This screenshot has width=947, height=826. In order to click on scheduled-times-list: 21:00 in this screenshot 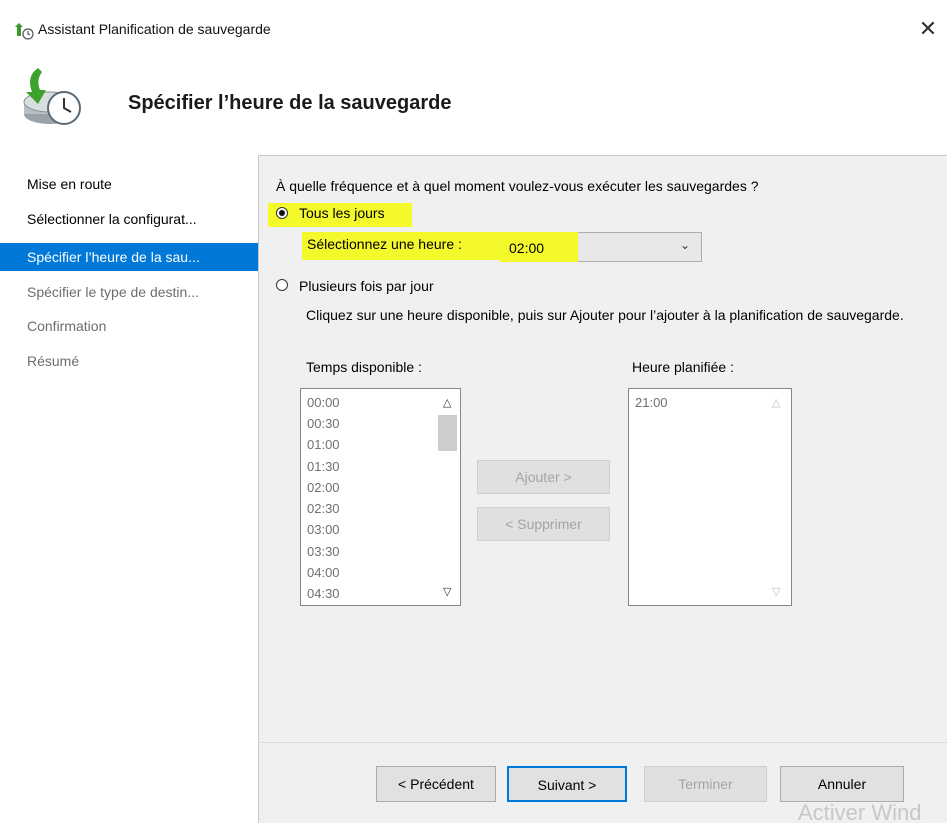, I will do `click(710, 497)`.